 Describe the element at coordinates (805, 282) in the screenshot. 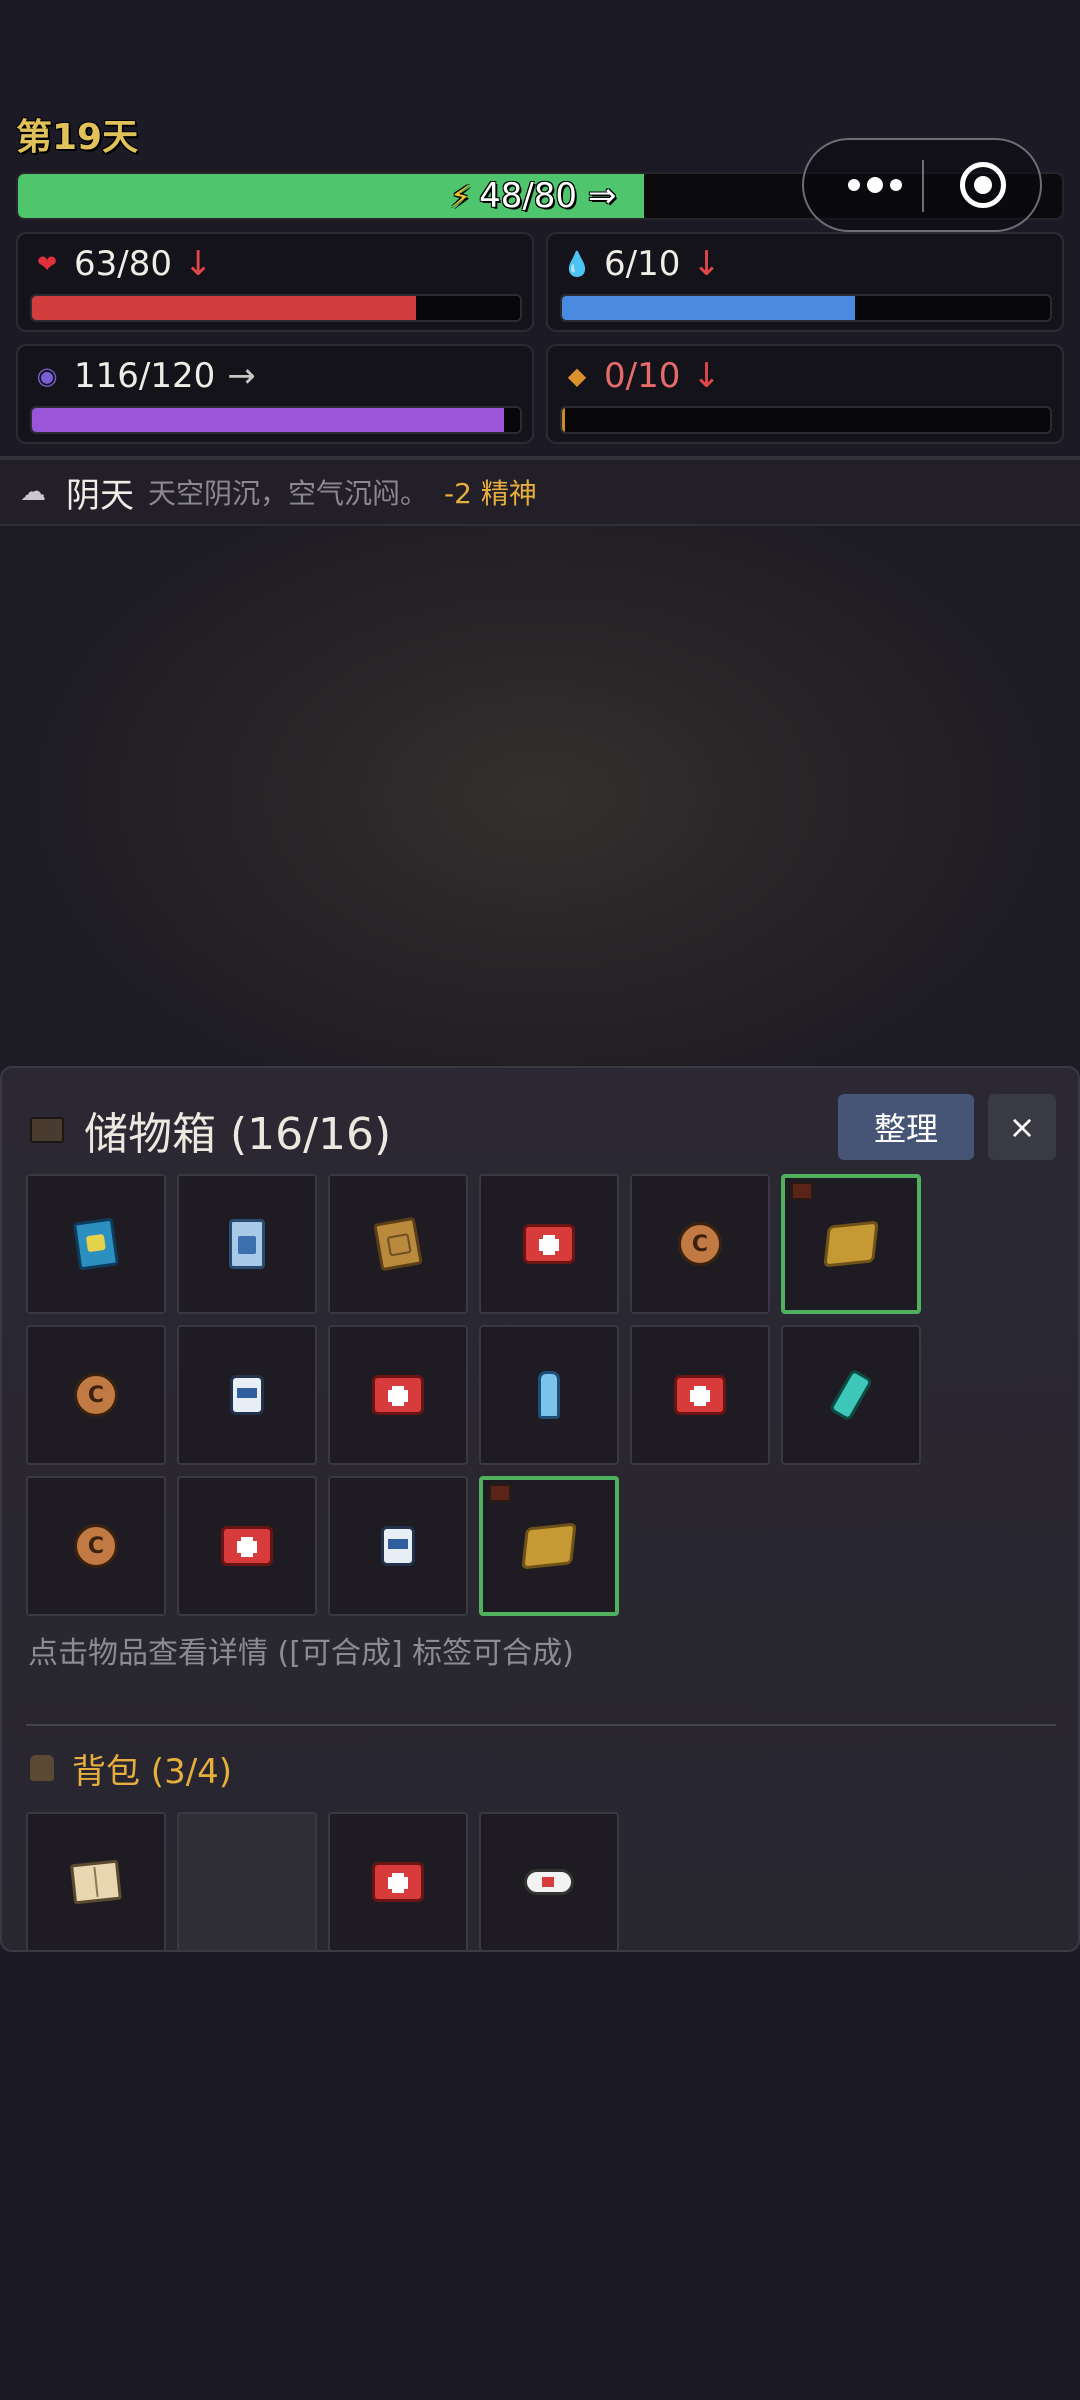

I see `stat-card-water: 💧 6/10 ↓` at that location.